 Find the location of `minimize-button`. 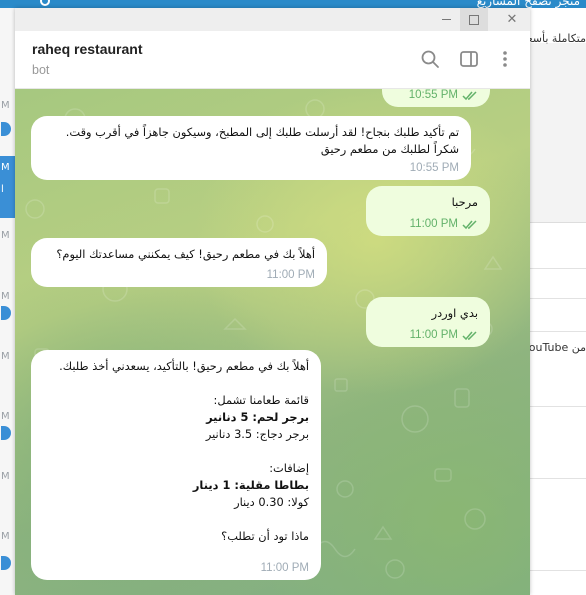

minimize-button is located at coordinates (446, 19).